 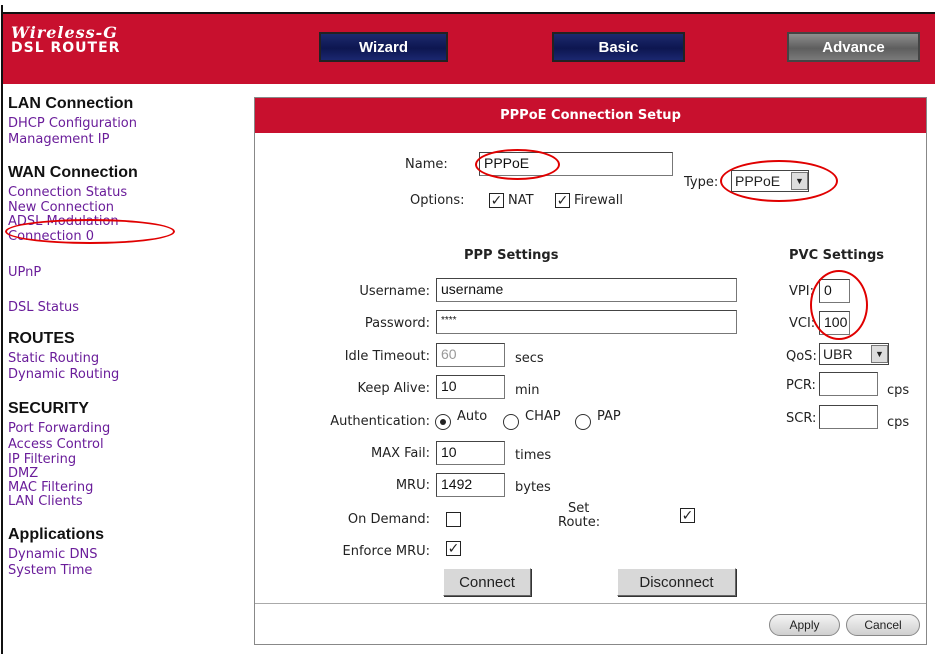 I want to click on apply-button: Apply, so click(x=804, y=625).